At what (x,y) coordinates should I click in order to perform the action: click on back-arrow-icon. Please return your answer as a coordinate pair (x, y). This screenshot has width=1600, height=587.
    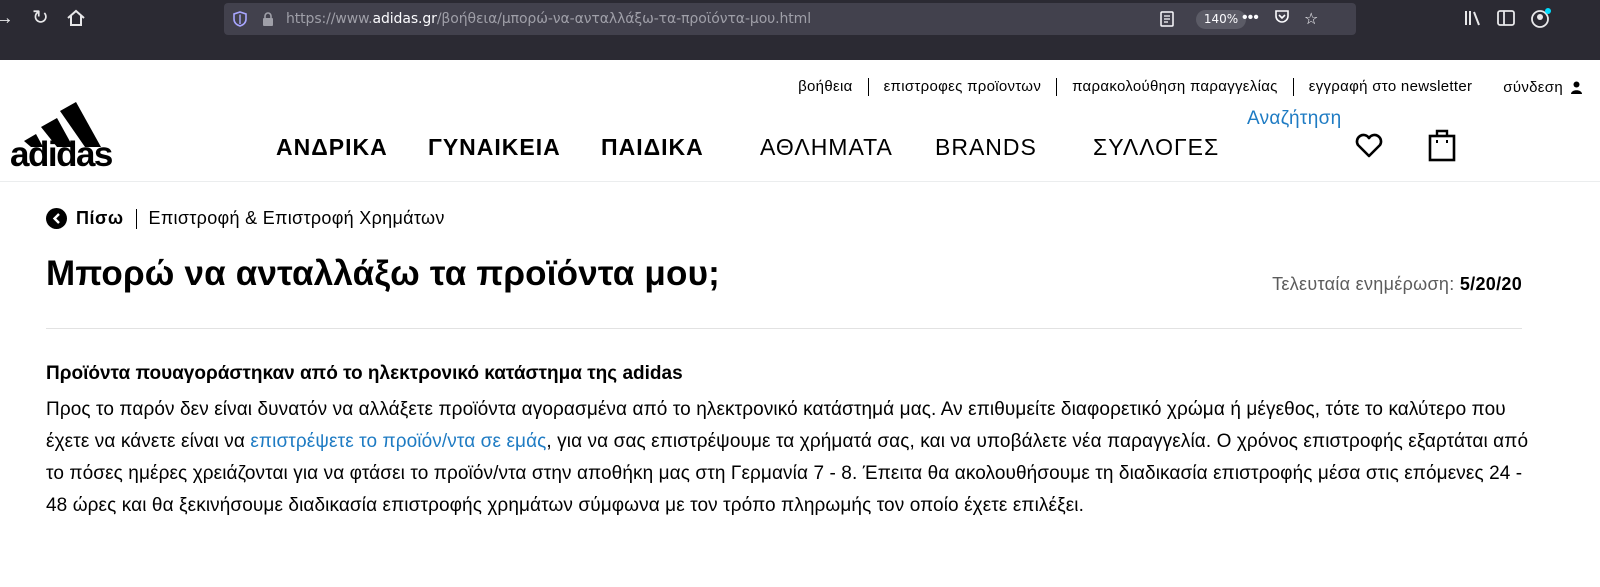
    Looking at the image, I should click on (56, 218).